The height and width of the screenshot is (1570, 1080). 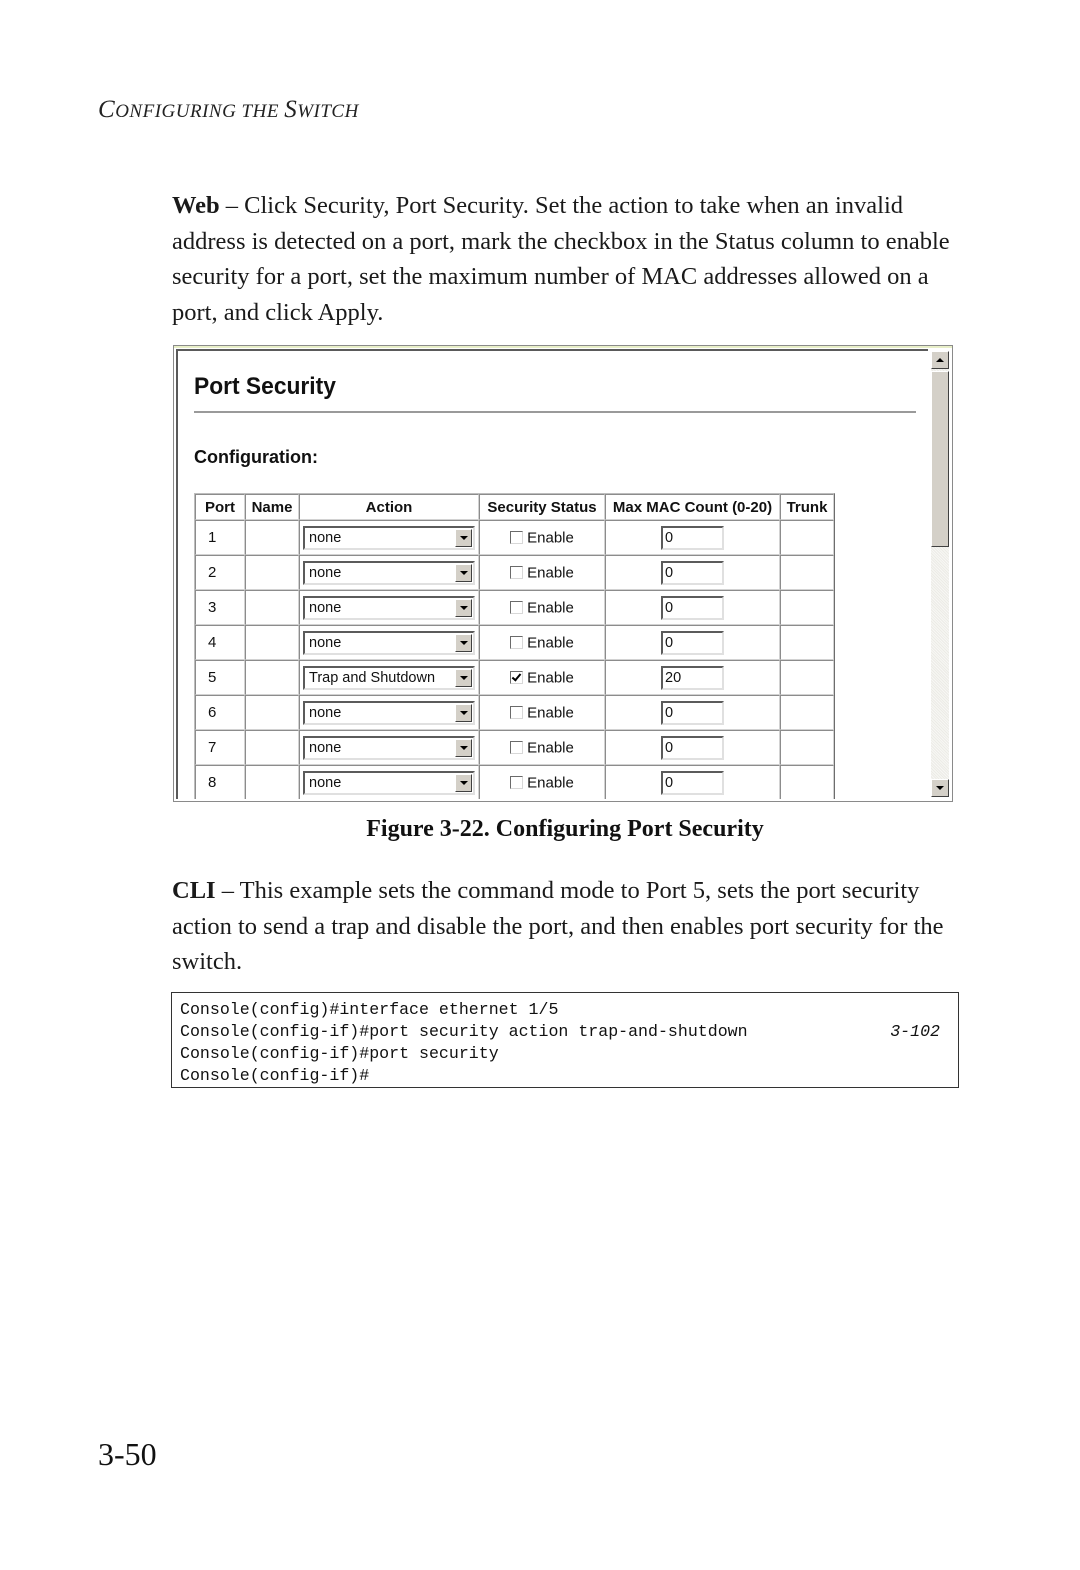 I want to click on max-mac-count-cell: 20, so click(x=692, y=677).